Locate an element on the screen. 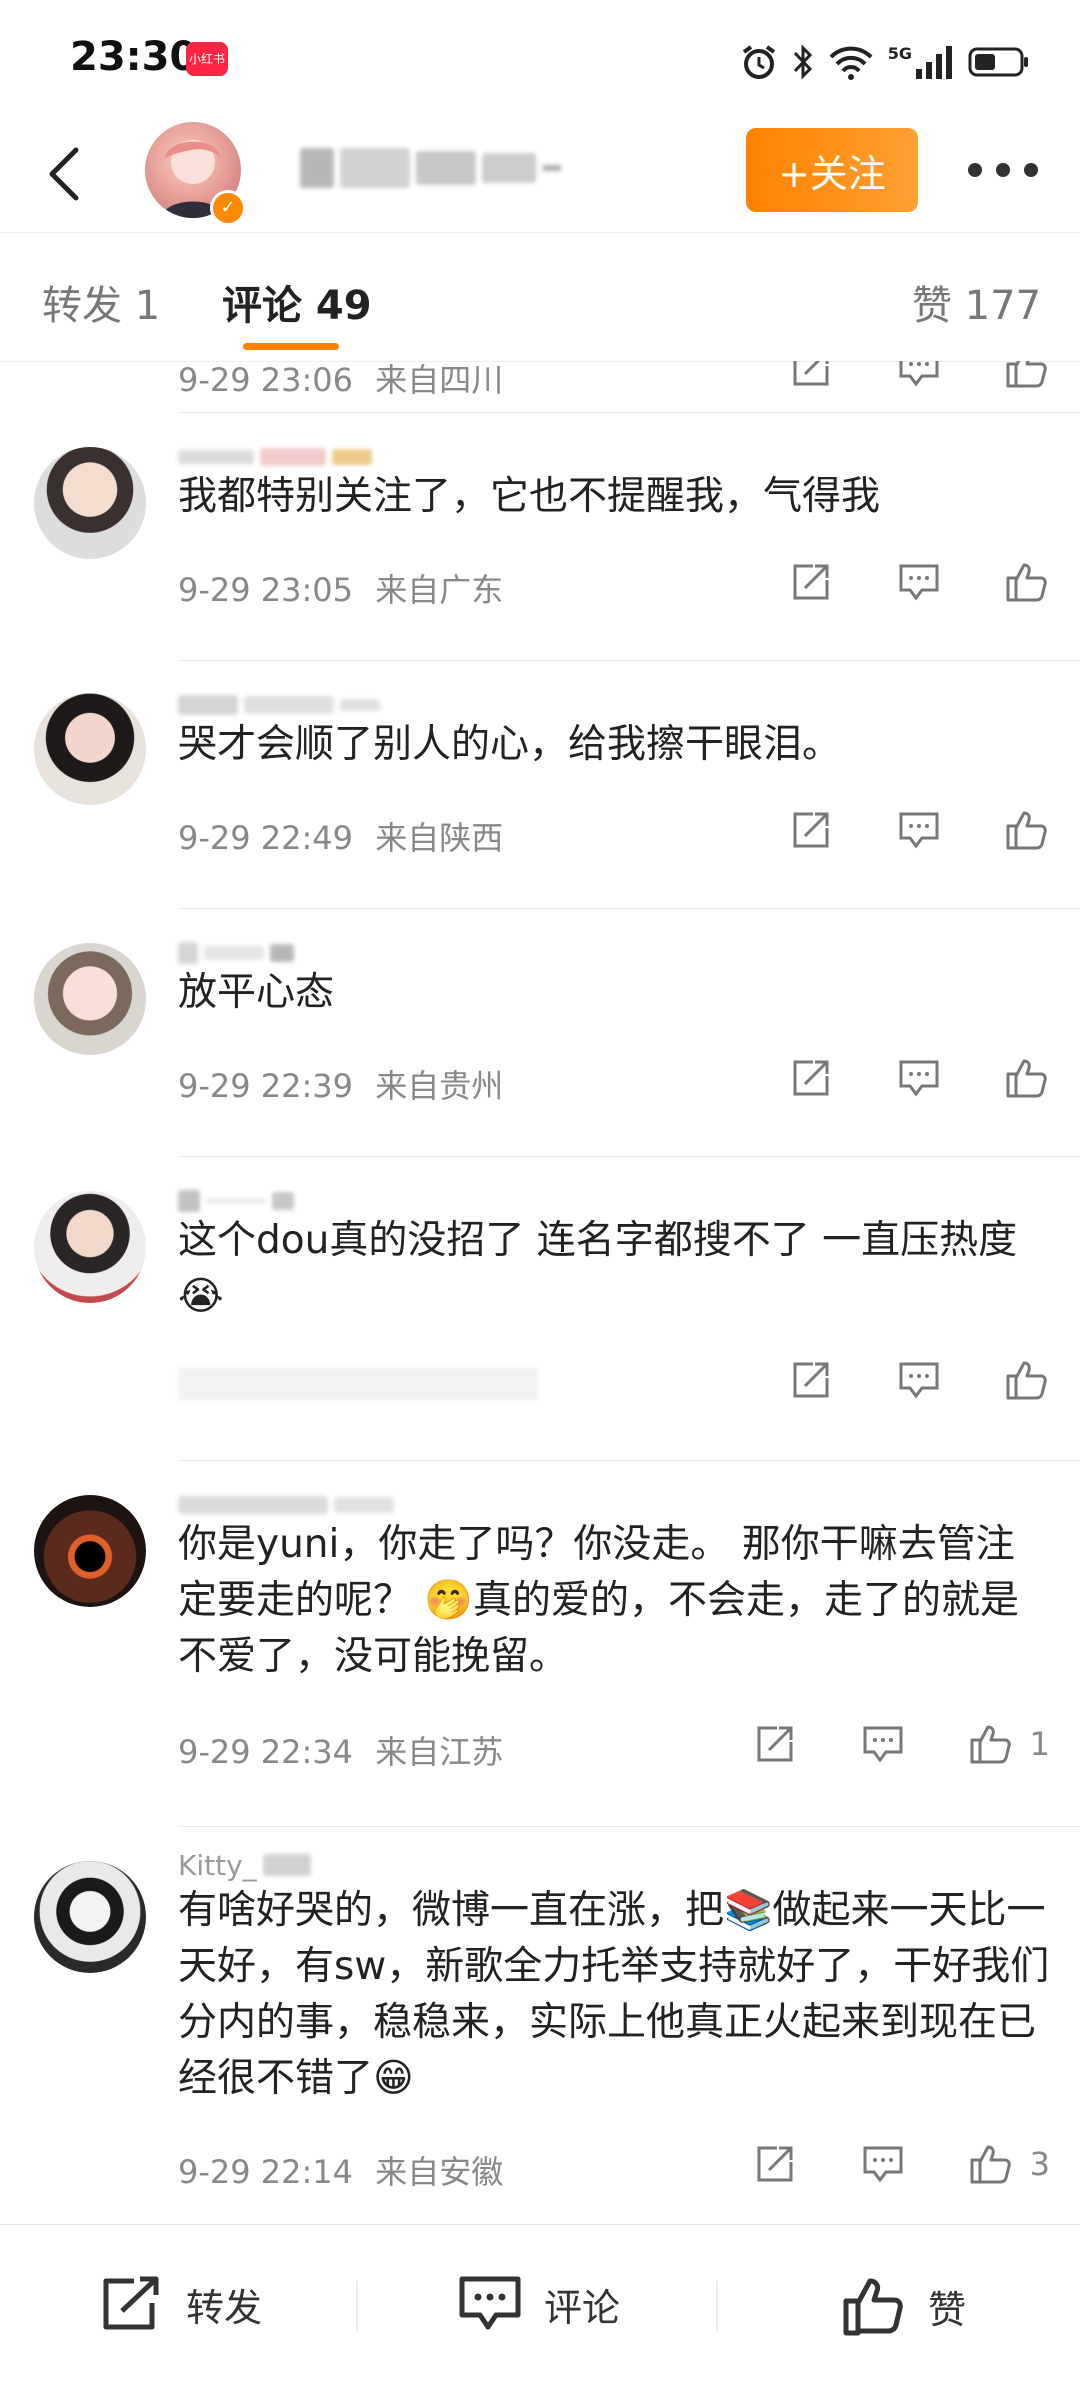  commenter-name-redacted is located at coordinates (286, 1865).